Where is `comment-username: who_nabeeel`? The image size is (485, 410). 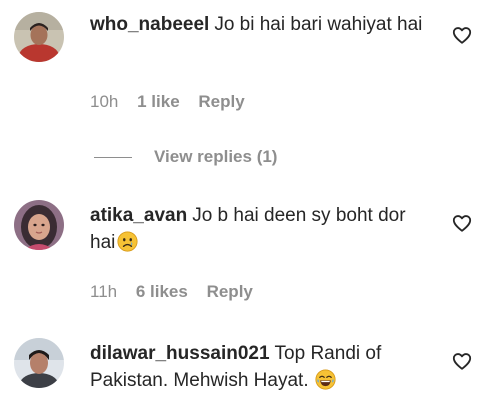 comment-username: who_nabeeel is located at coordinates (149, 24).